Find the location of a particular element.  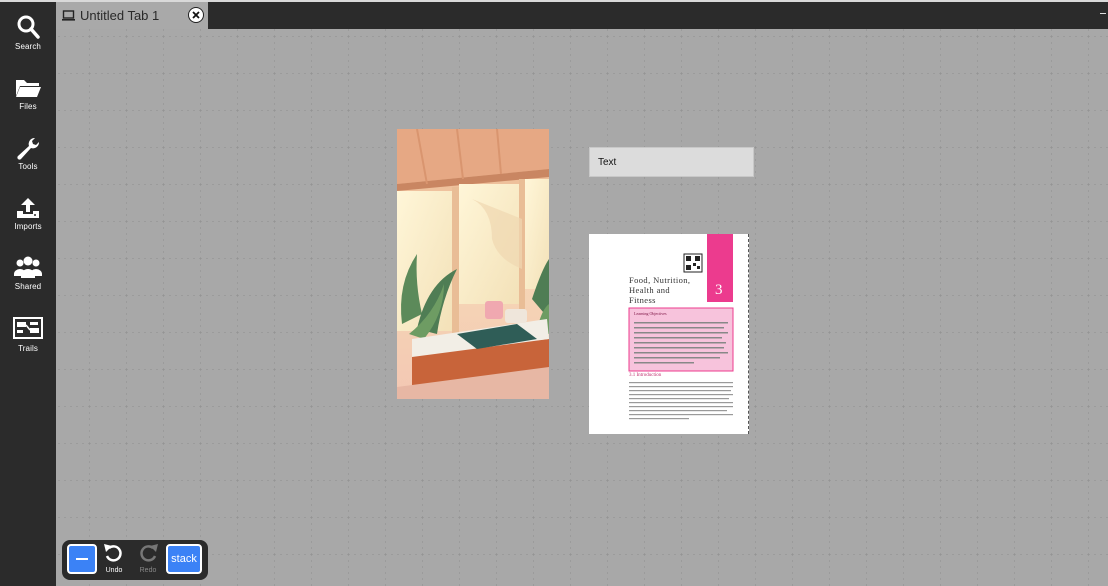

users-icon is located at coordinates (28, 267).